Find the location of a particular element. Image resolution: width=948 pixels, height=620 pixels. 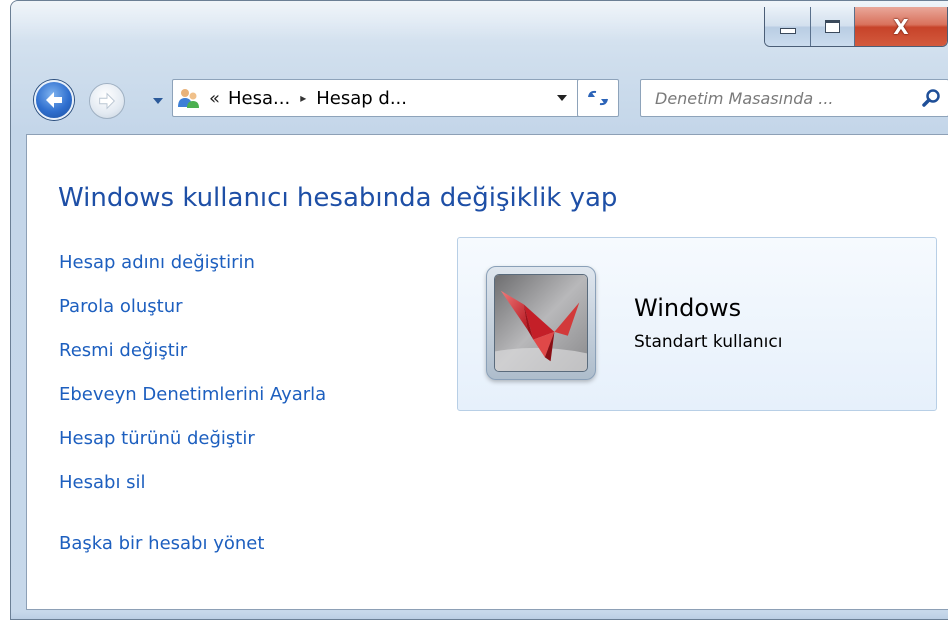

task-link-delete-account: Hesabı sil is located at coordinates (192, 493).